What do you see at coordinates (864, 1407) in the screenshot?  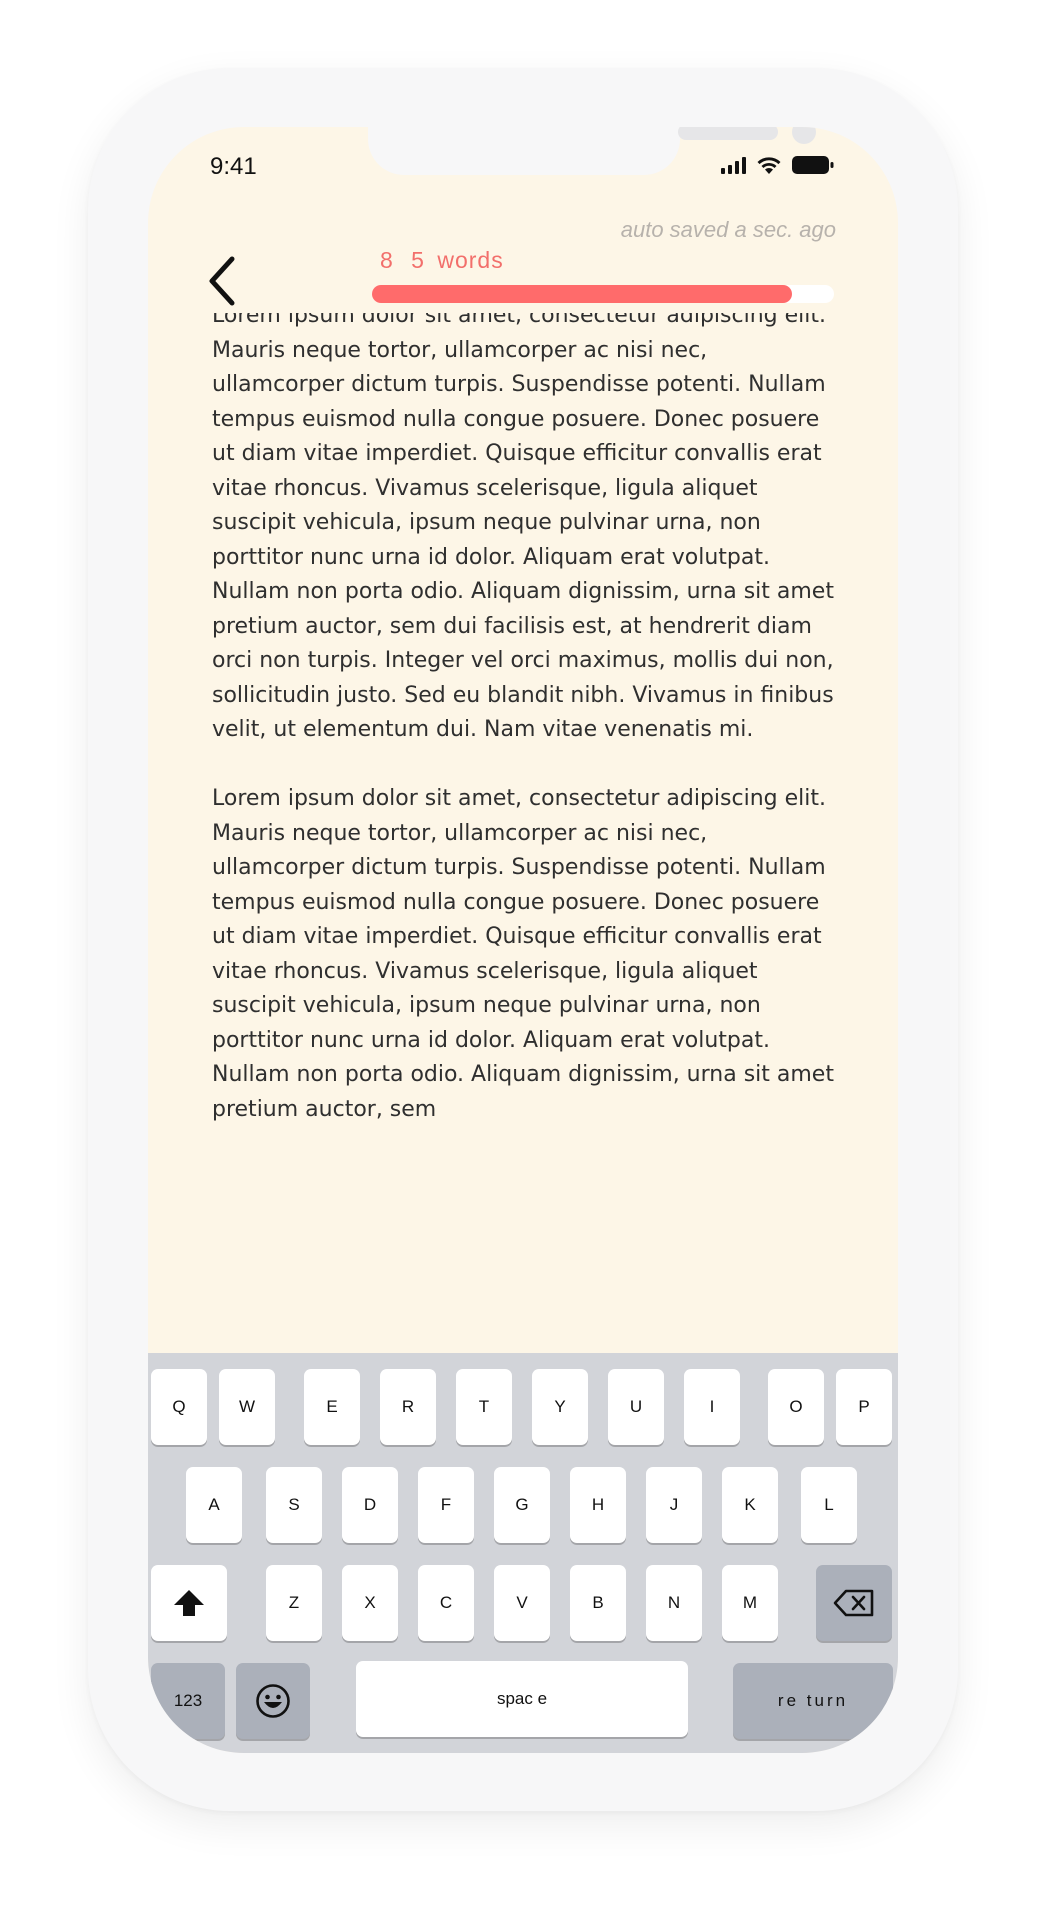 I see `key-p: P` at bounding box center [864, 1407].